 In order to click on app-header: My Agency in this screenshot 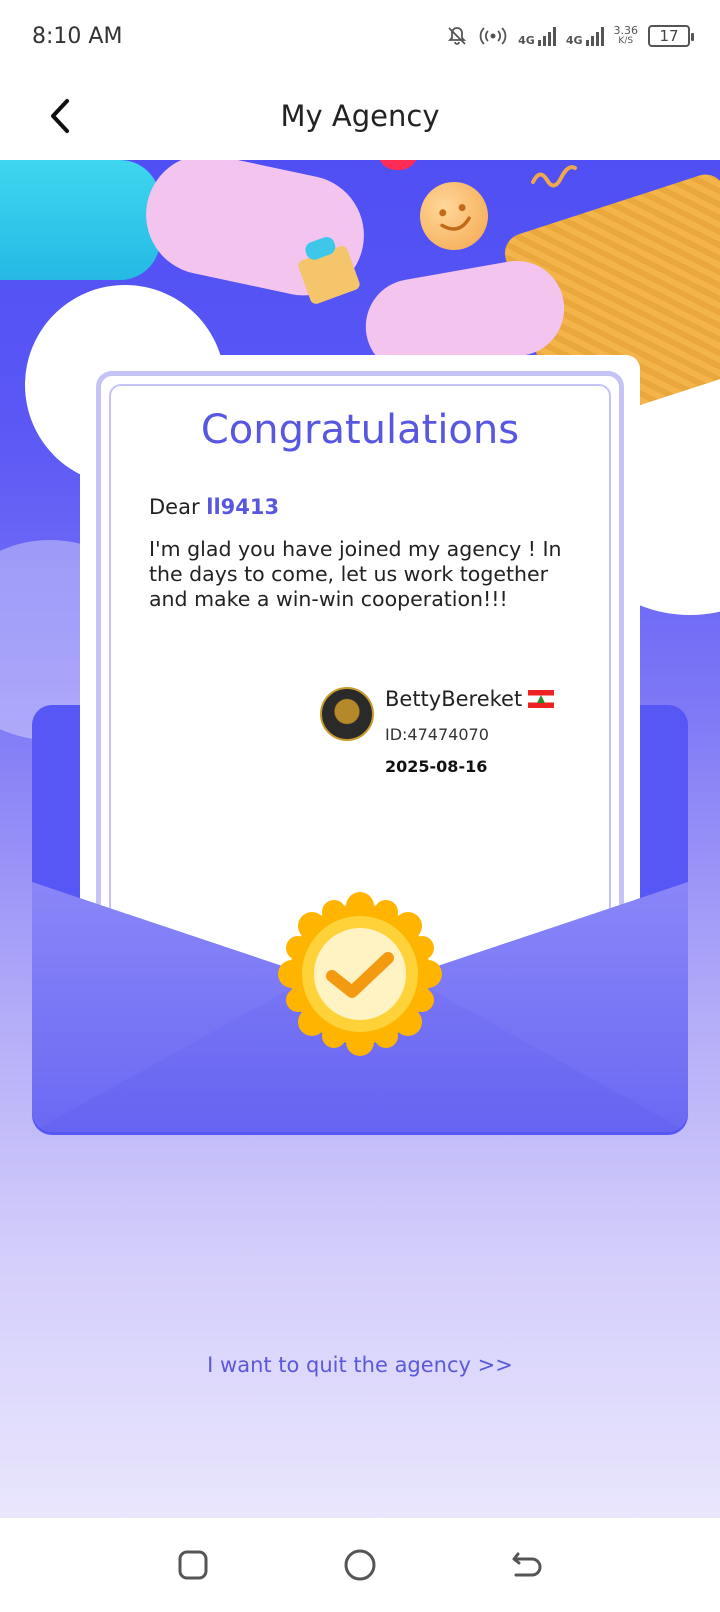, I will do `click(360, 116)`.